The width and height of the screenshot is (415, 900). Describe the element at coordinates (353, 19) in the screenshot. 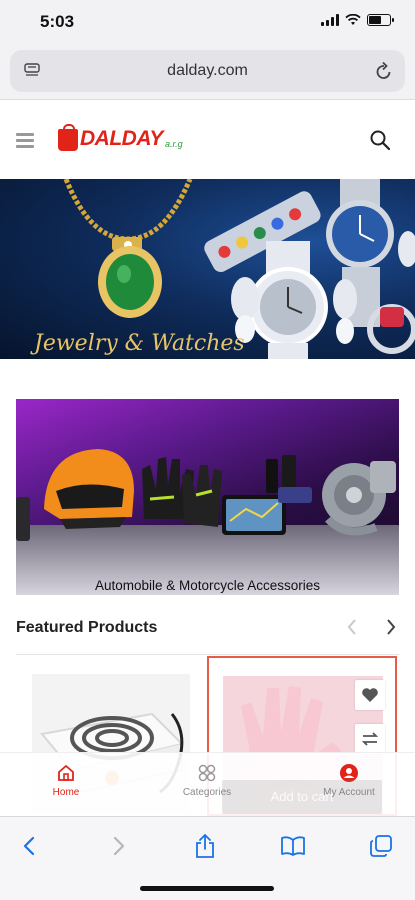

I see `wifi-icon` at that location.